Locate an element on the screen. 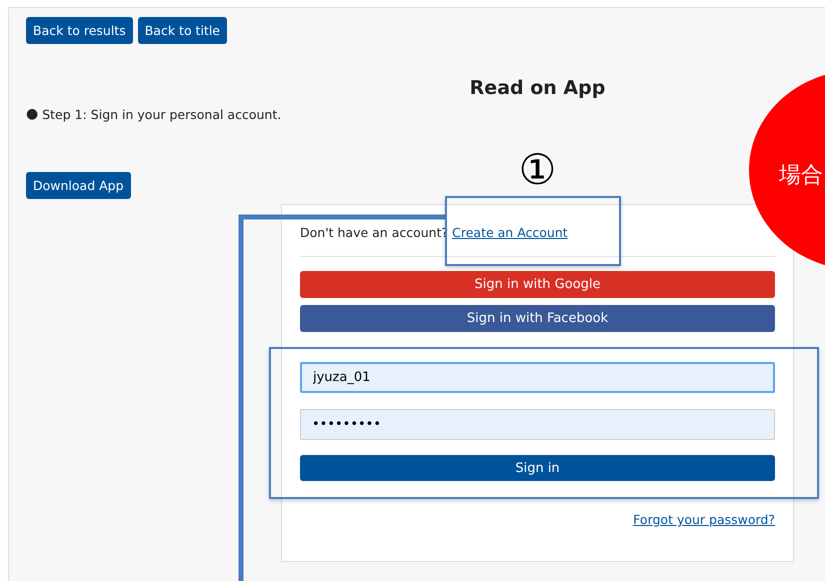  forgot-password-link: Forgot your password? is located at coordinates (704, 519).